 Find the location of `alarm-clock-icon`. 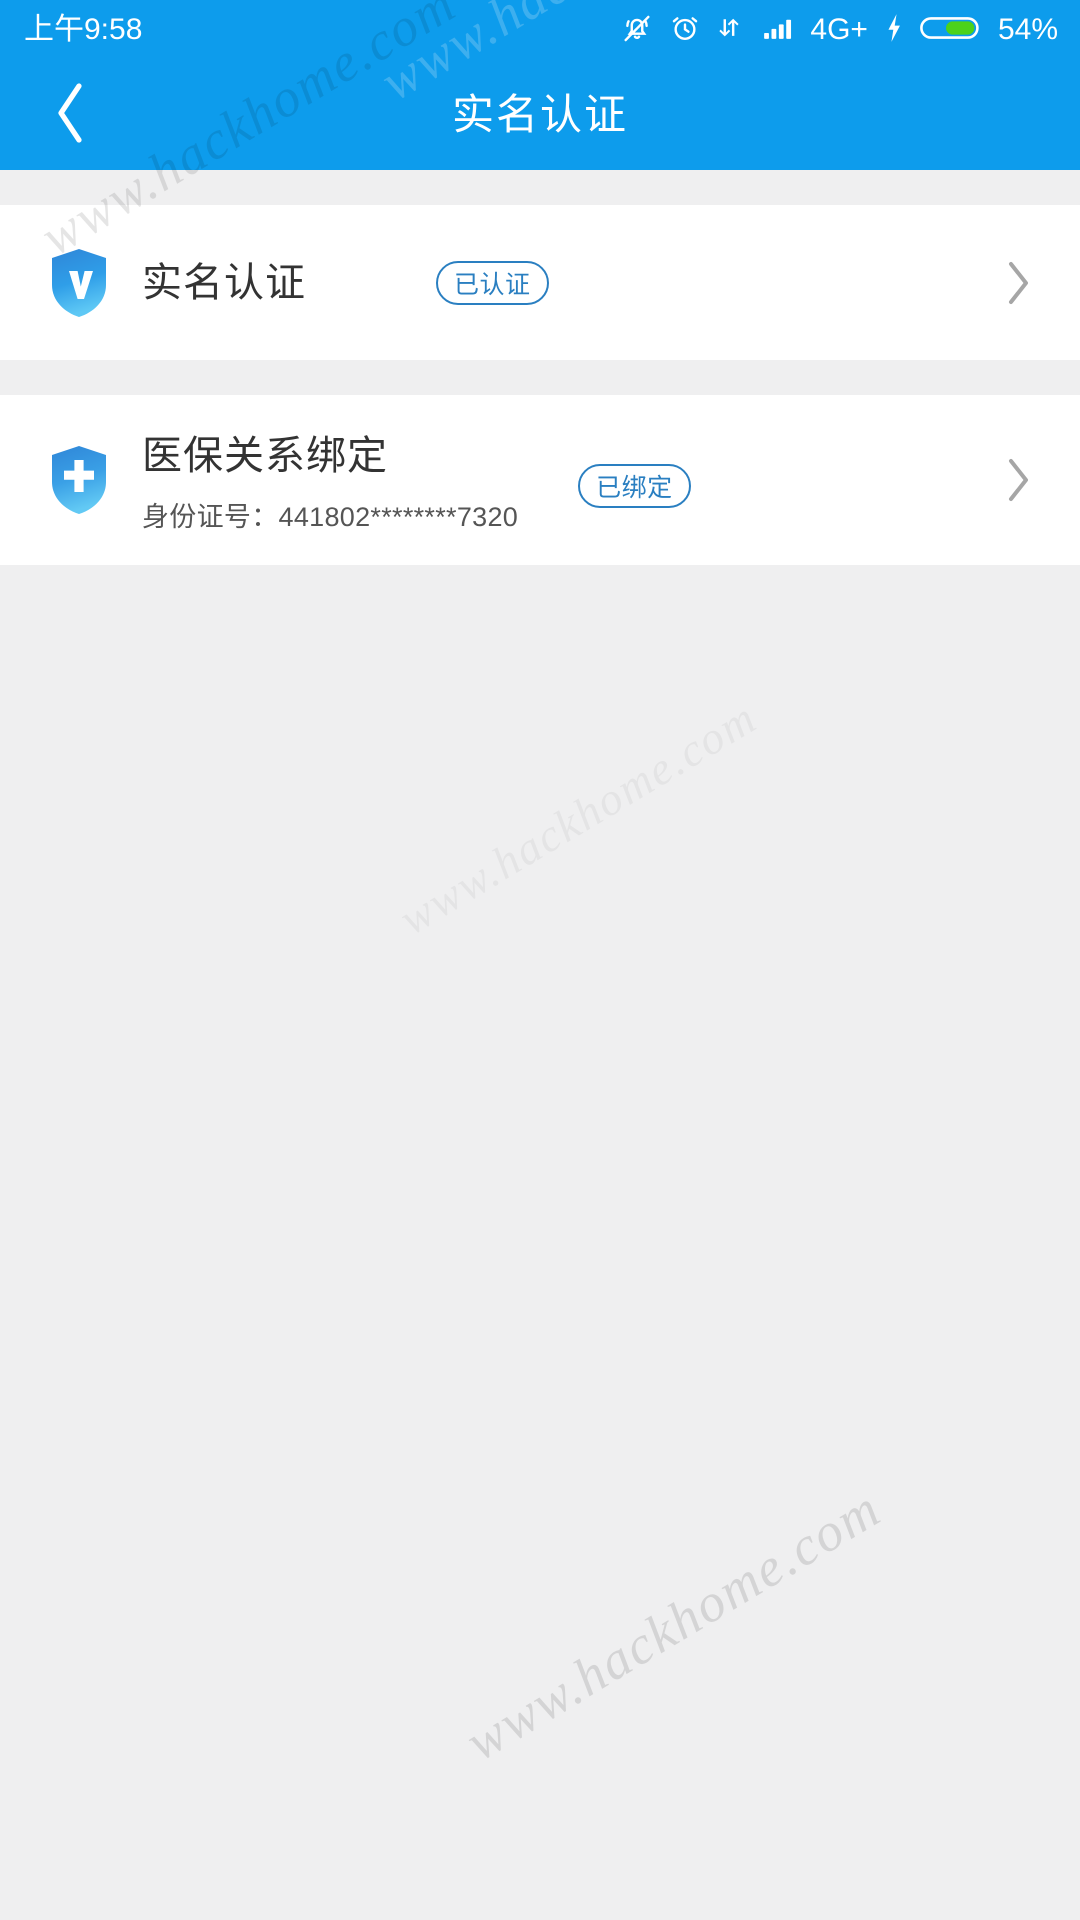

alarm-clock-icon is located at coordinates (685, 30).